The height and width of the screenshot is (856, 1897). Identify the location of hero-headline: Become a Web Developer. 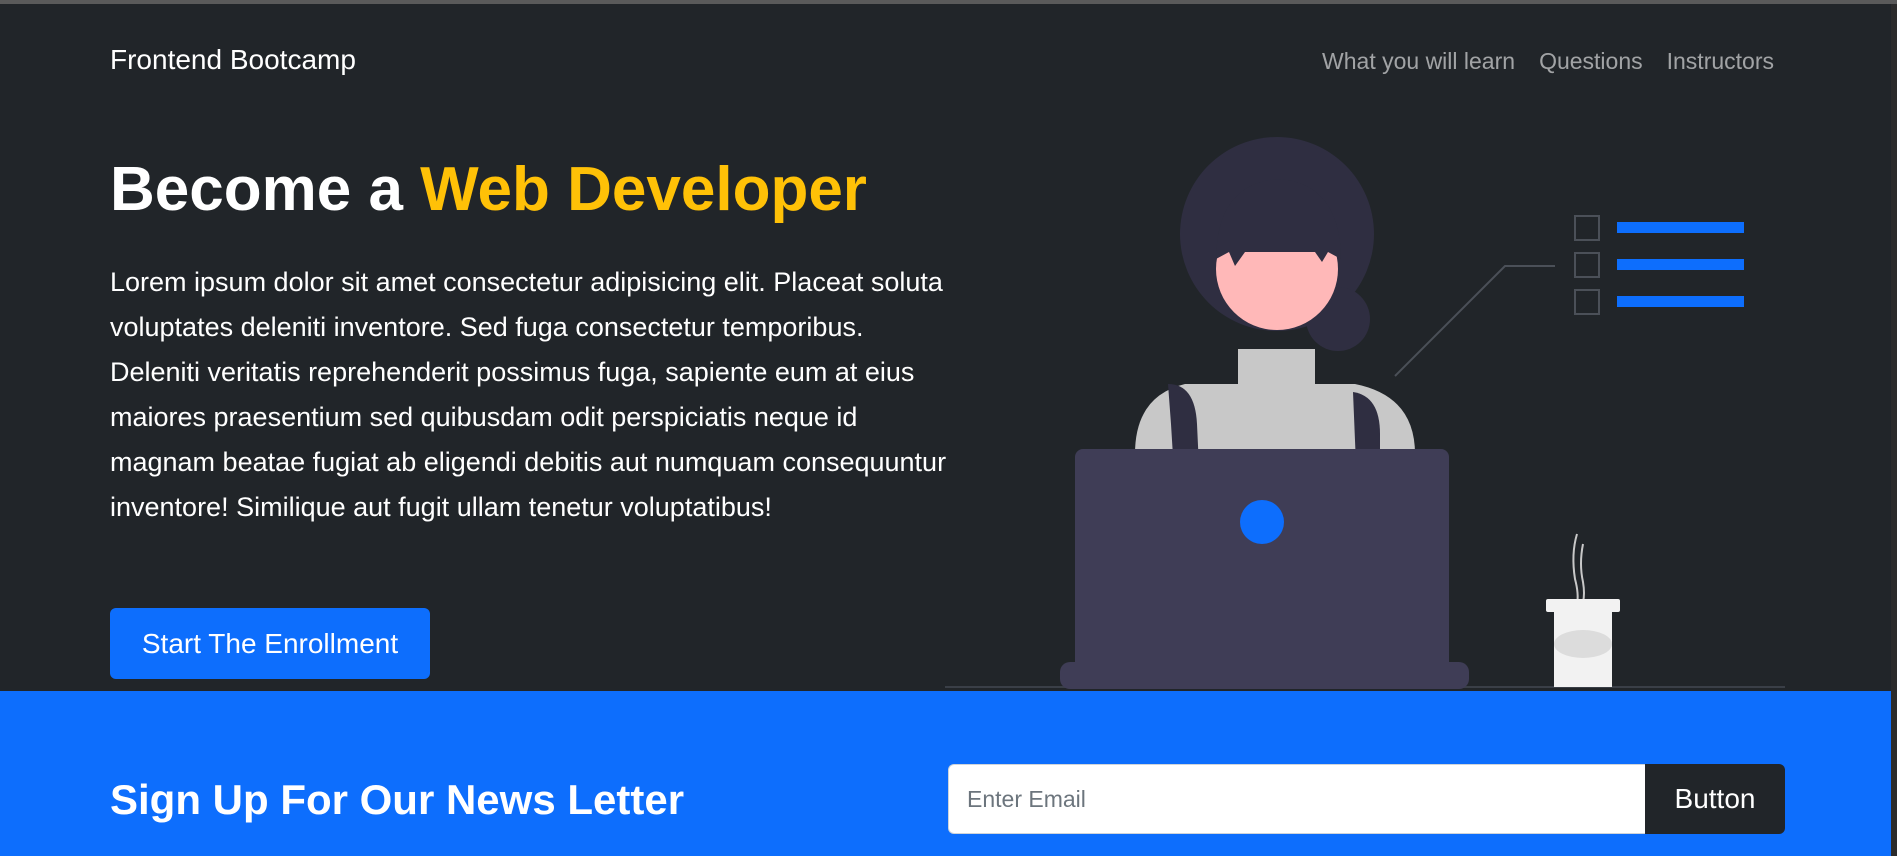
(488, 189).